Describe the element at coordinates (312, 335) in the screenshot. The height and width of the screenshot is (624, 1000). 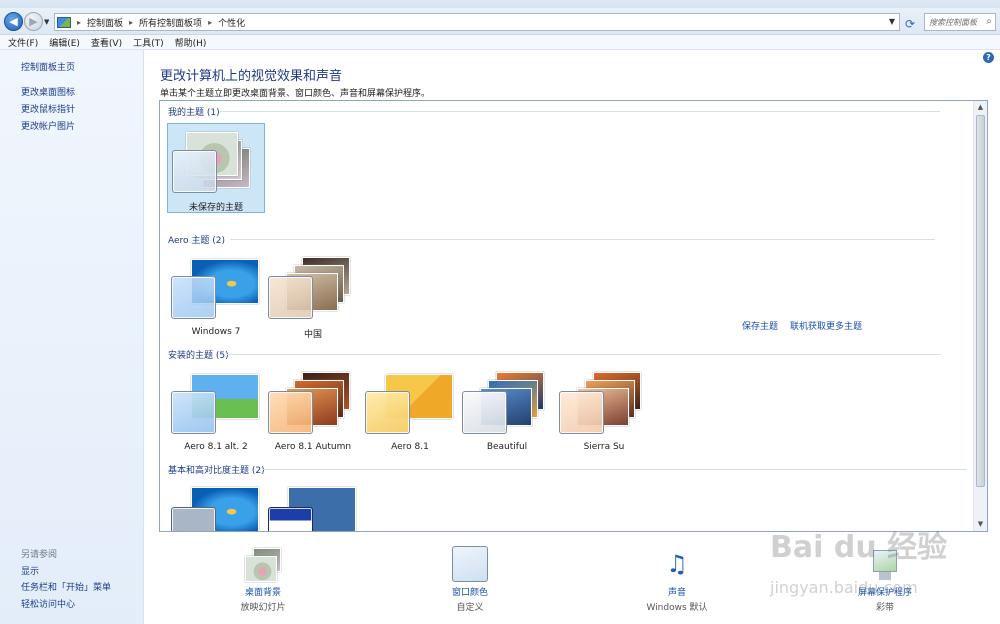
I see `theme-label: 中国` at that location.